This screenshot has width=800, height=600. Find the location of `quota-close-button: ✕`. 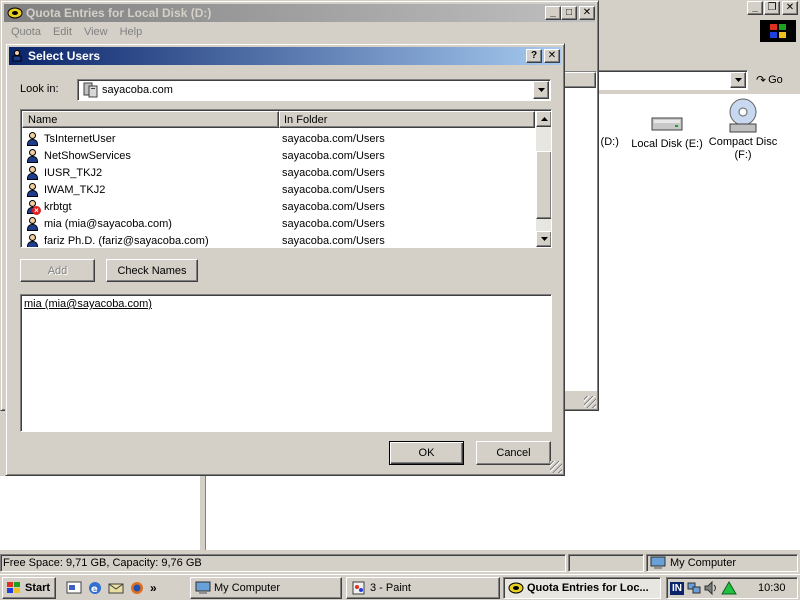

quota-close-button: ✕ is located at coordinates (587, 13).